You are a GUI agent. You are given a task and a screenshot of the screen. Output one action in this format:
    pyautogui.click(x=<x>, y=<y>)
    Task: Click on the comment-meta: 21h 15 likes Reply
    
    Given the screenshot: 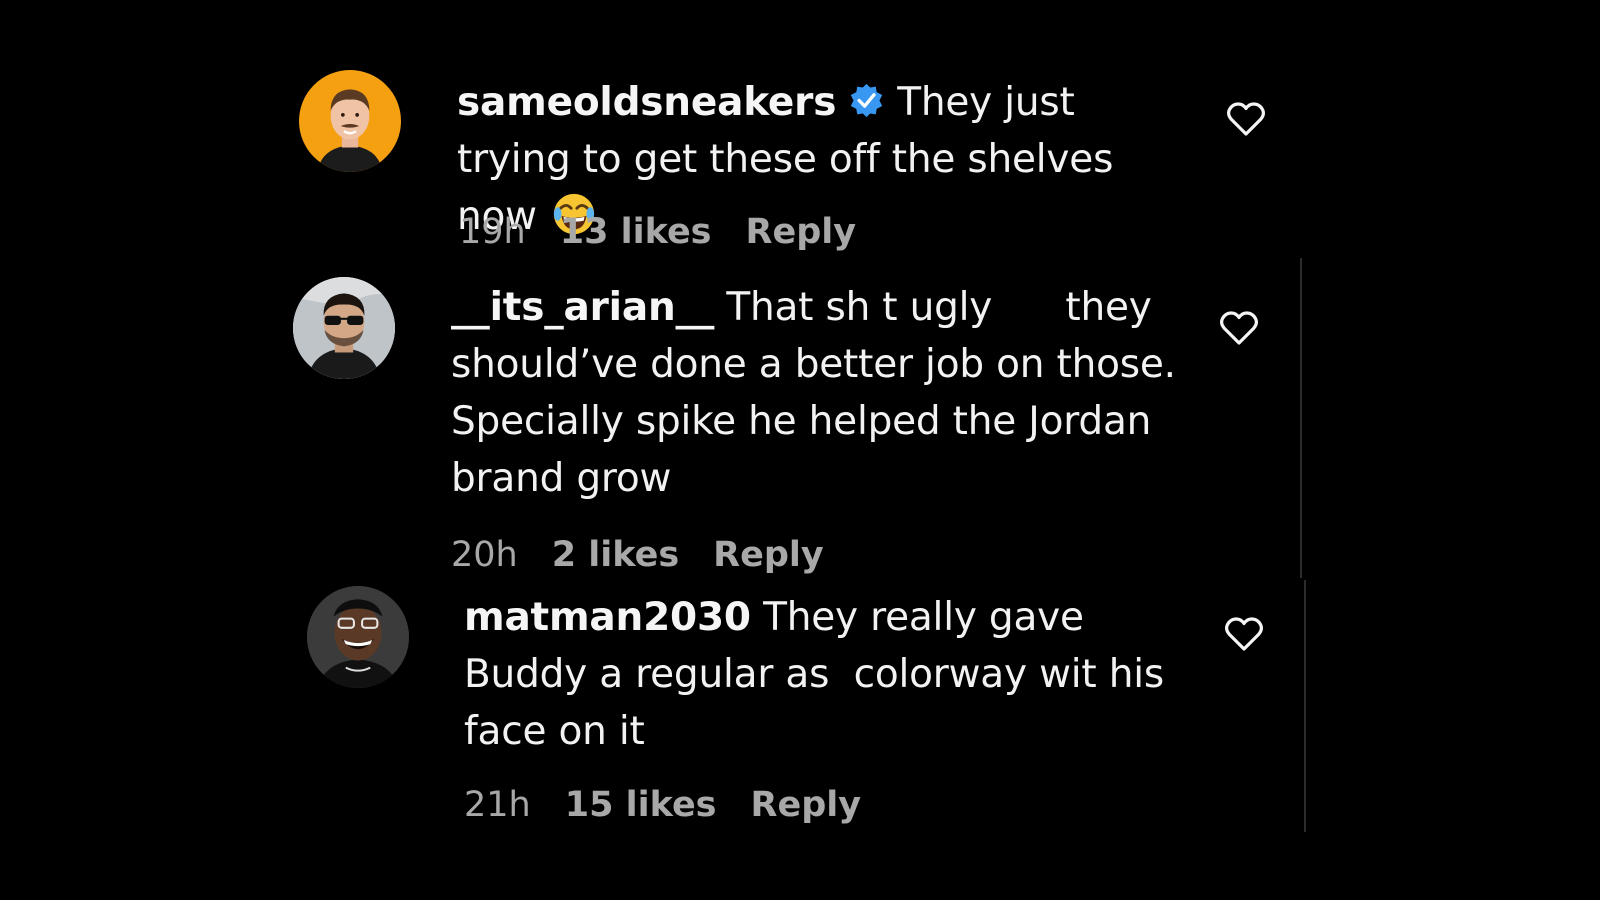 What is the action you would take?
    pyautogui.click(x=679, y=805)
    